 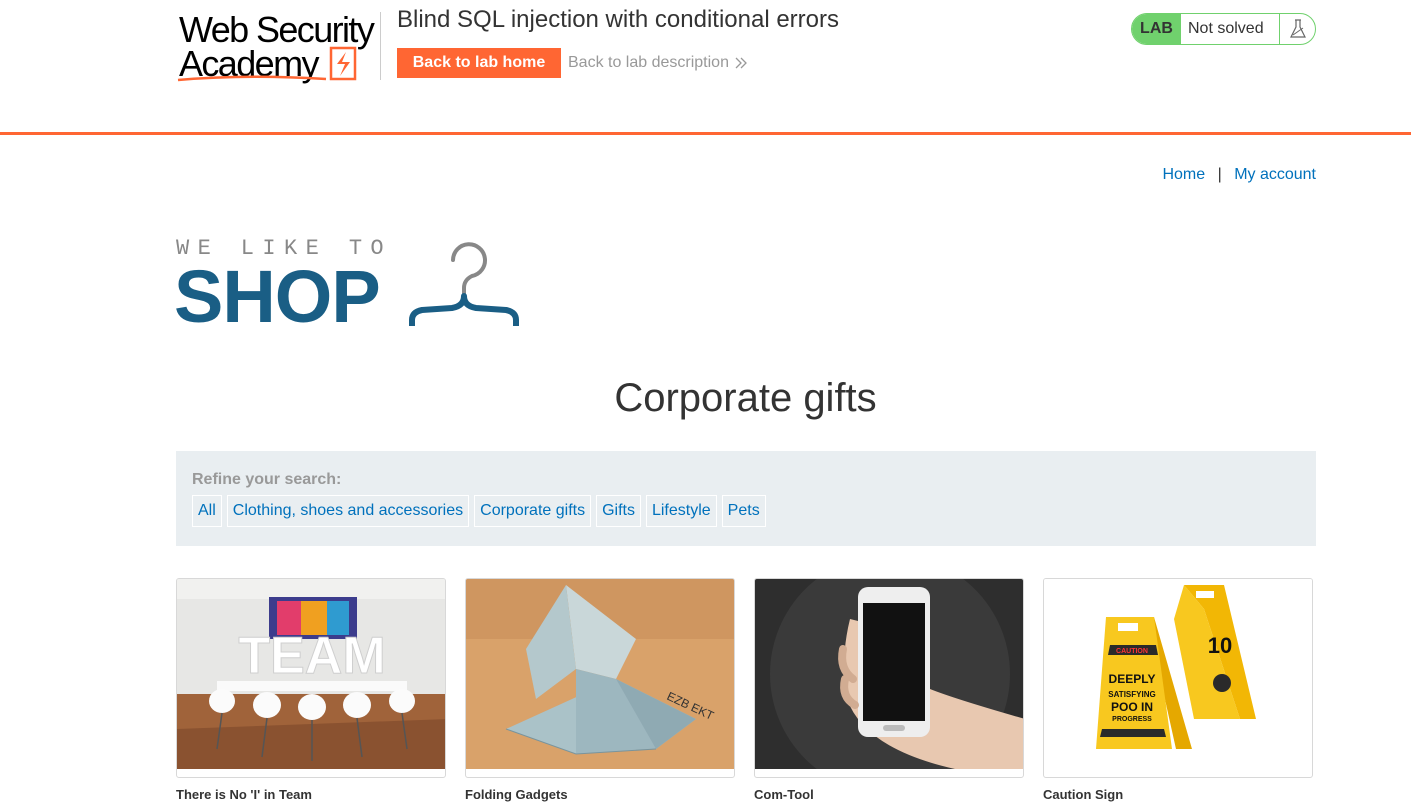 I want to click on back-to-lab-description-label: Back to lab description, so click(x=648, y=62).